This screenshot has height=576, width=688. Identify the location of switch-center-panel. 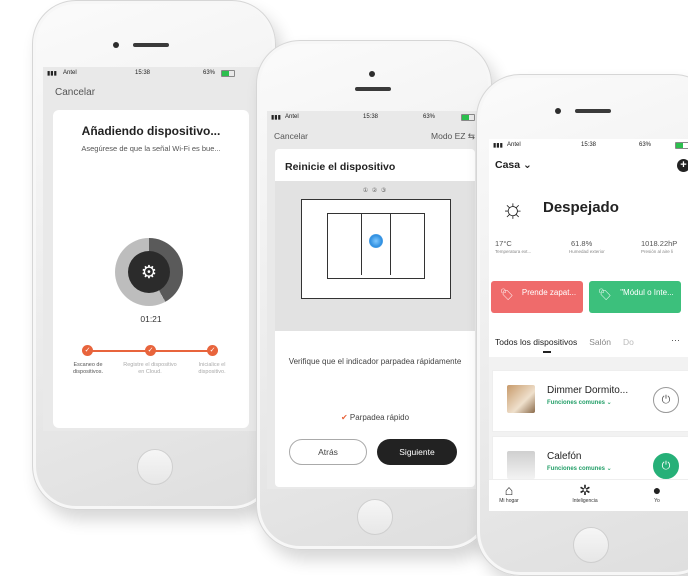
(376, 244).